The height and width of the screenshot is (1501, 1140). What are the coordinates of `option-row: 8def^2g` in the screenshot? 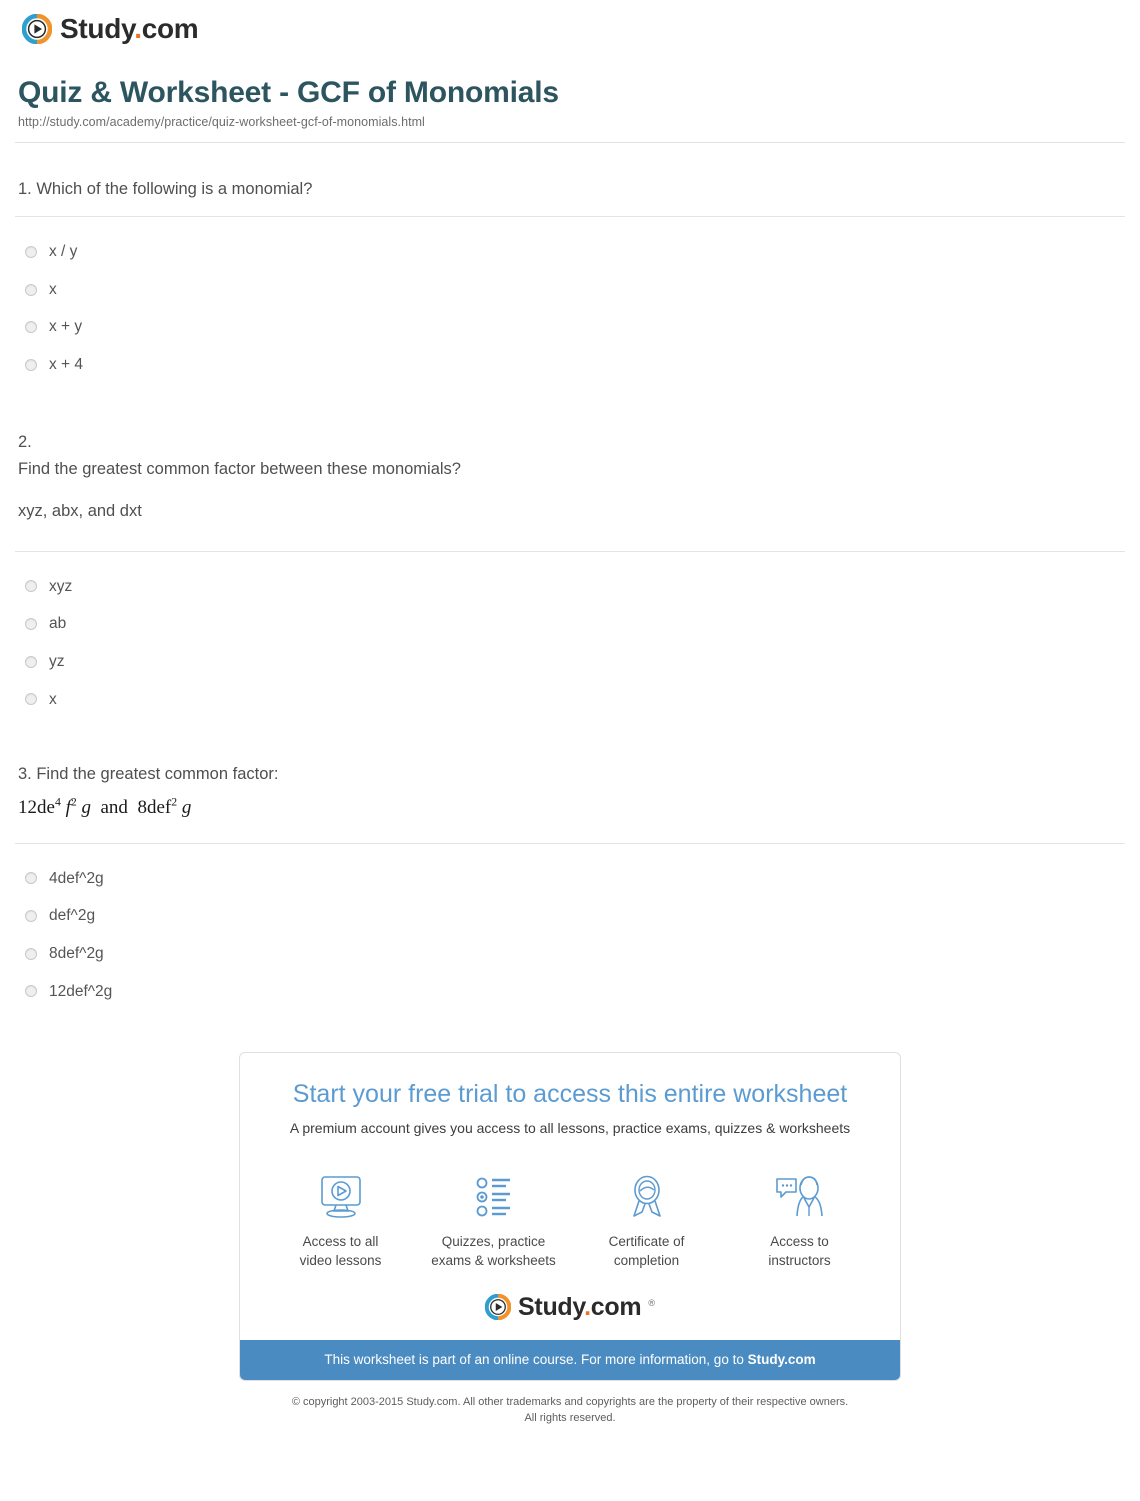 It's located at (570, 954).